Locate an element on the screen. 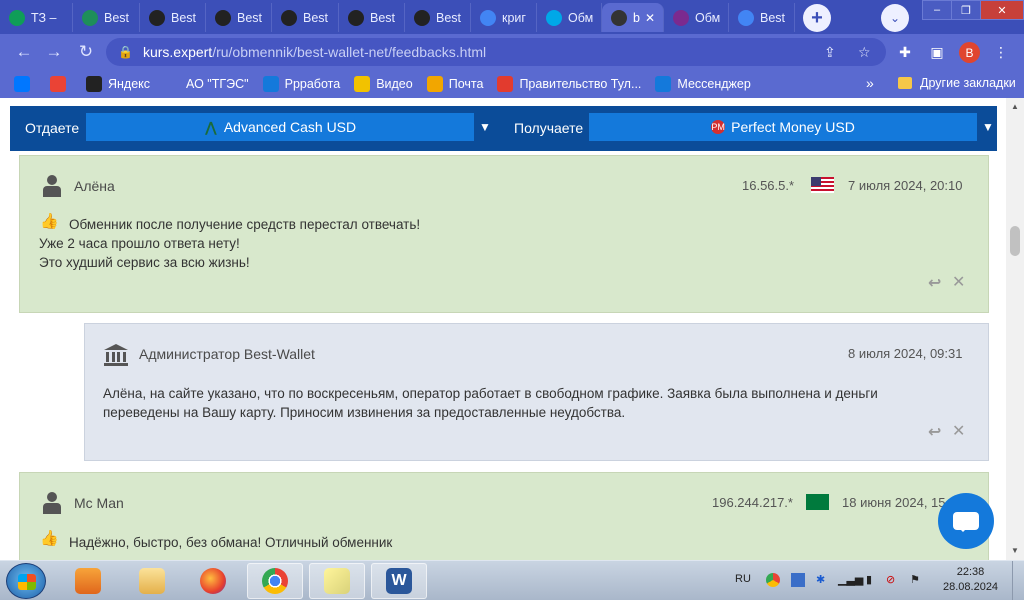  bookmark-label: Мессенджер is located at coordinates (714, 84).